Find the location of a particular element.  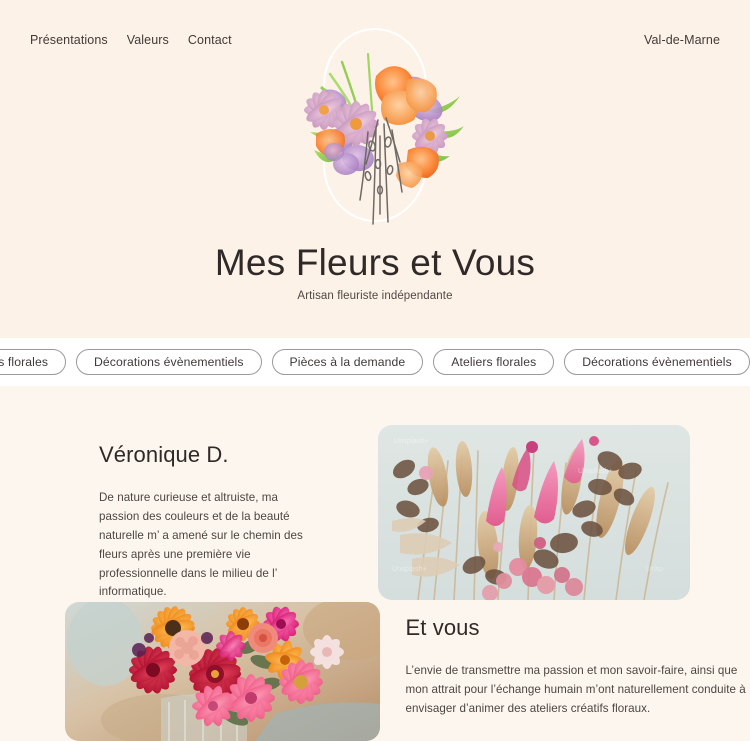

dried-flower-bouquet-photo: Unsplash+ Unsplash+ Unsplash+ Unsp is located at coordinates (534, 512).